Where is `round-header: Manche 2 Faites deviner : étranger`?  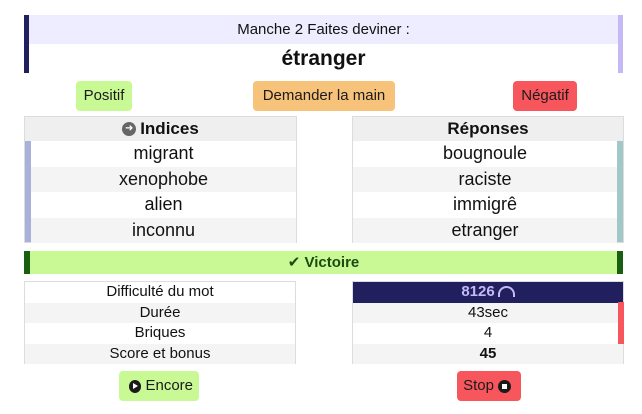
round-header: Manche 2 Faites deviner : étranger is located at coordinates (323, 44).